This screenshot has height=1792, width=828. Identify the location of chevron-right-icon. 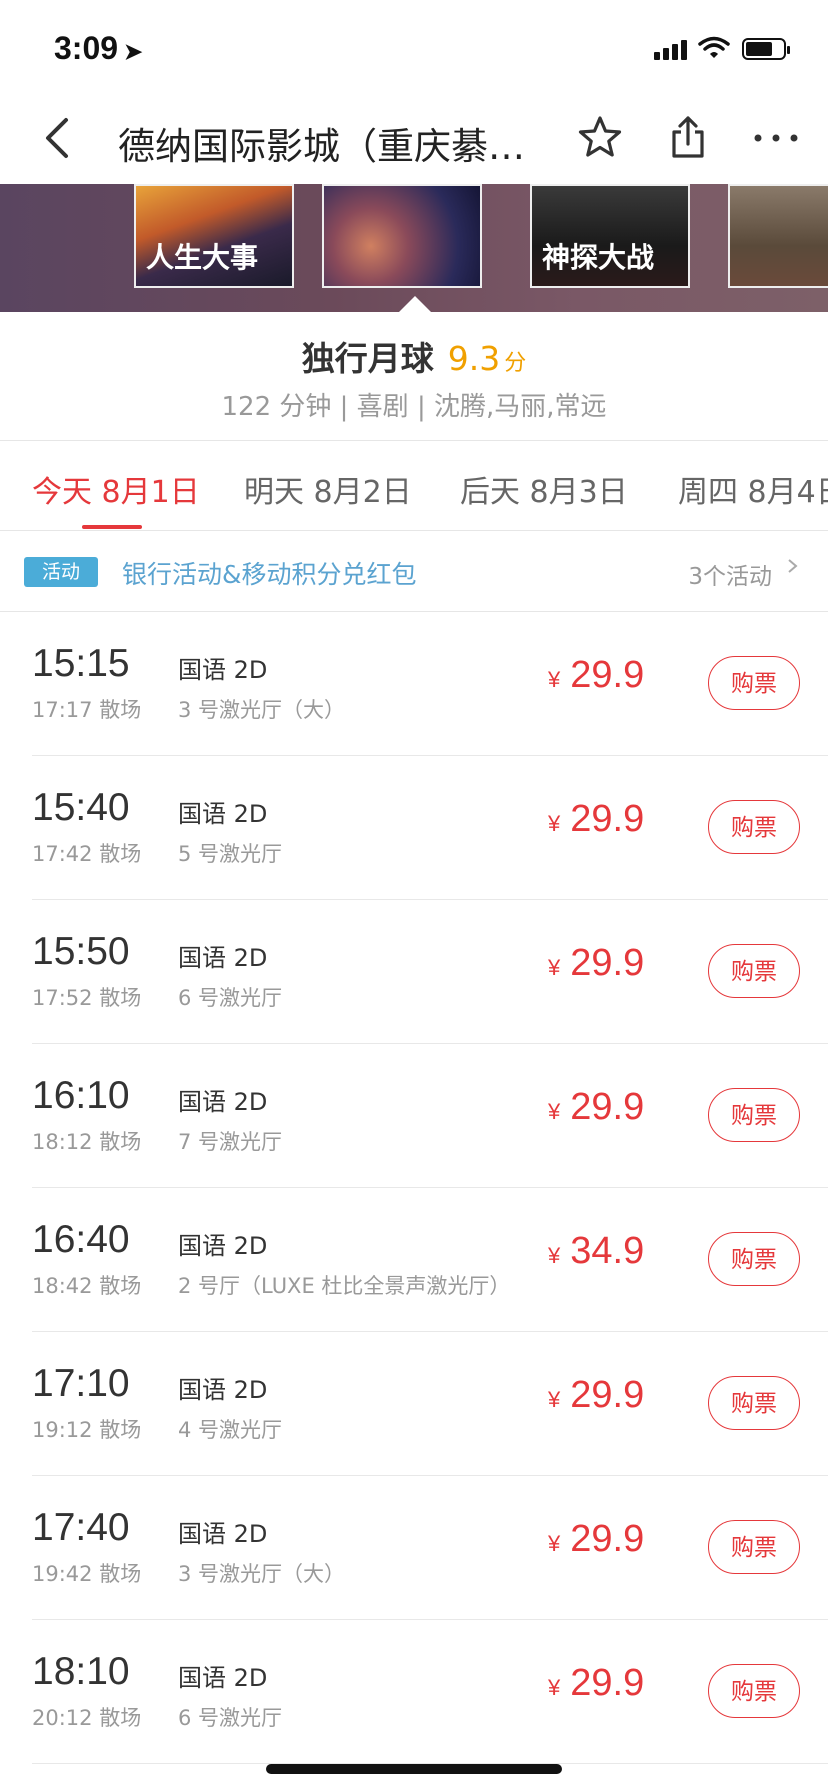
(793, 566).